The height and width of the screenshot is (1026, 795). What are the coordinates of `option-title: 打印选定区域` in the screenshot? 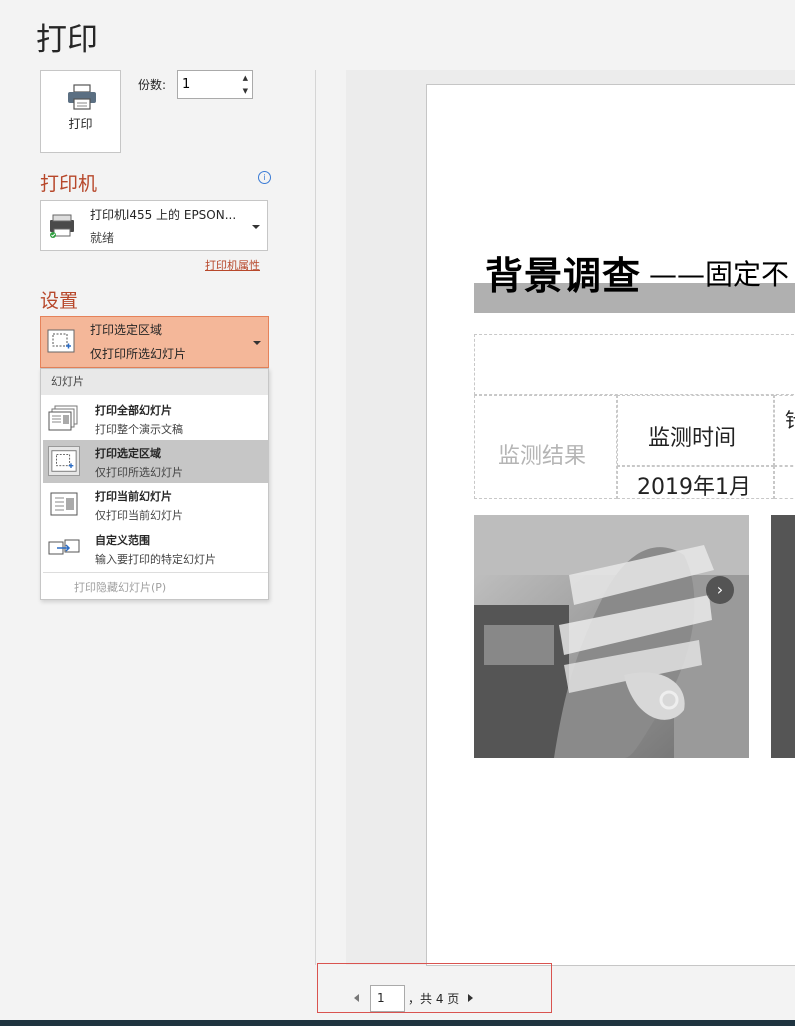 It's located at (128, 453).